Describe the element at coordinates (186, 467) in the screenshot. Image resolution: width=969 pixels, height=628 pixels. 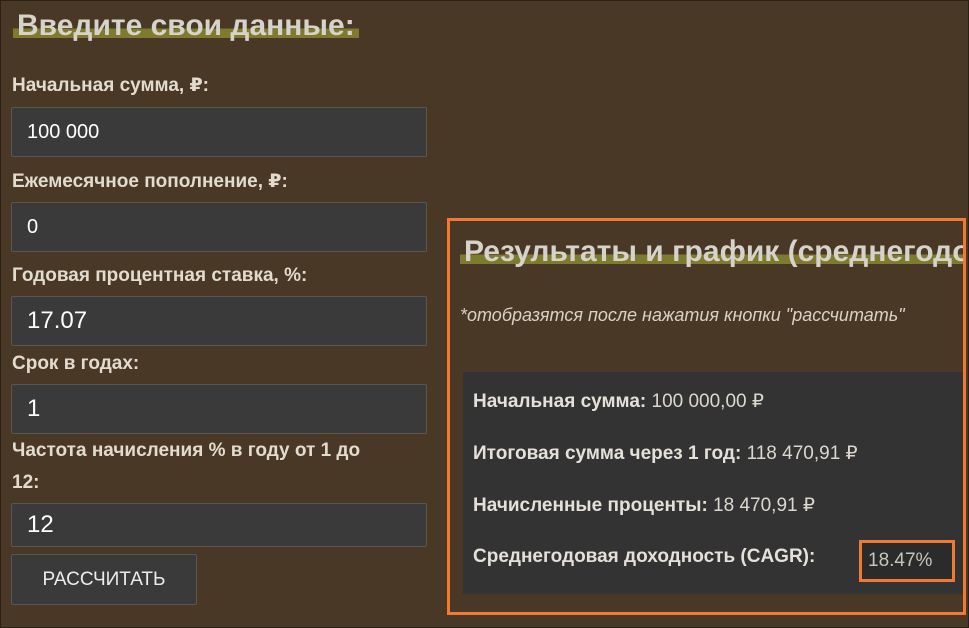
I see `compounding-frequency-label: Частота начисления % в году от 1 до 12:` at that location.